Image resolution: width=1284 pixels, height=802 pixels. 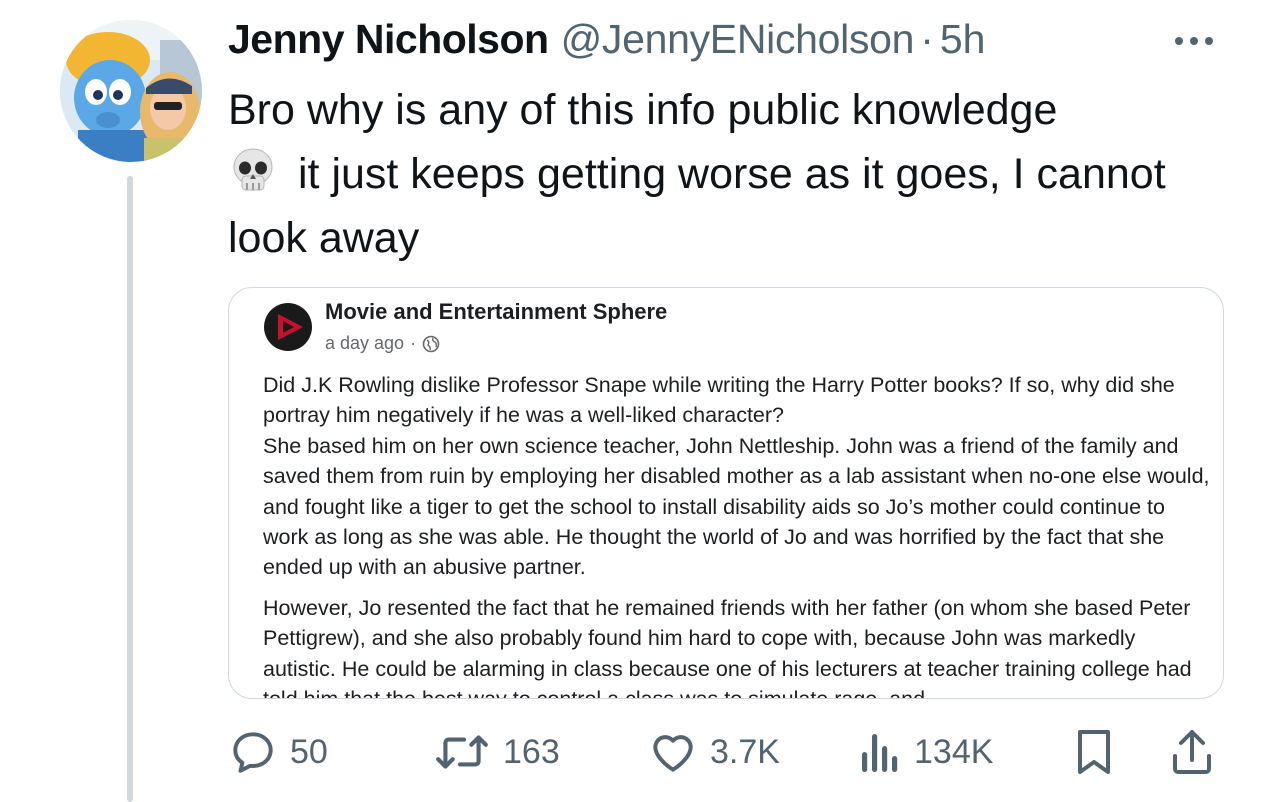 I want to click on repost-icon, so click(x=462, y=752).